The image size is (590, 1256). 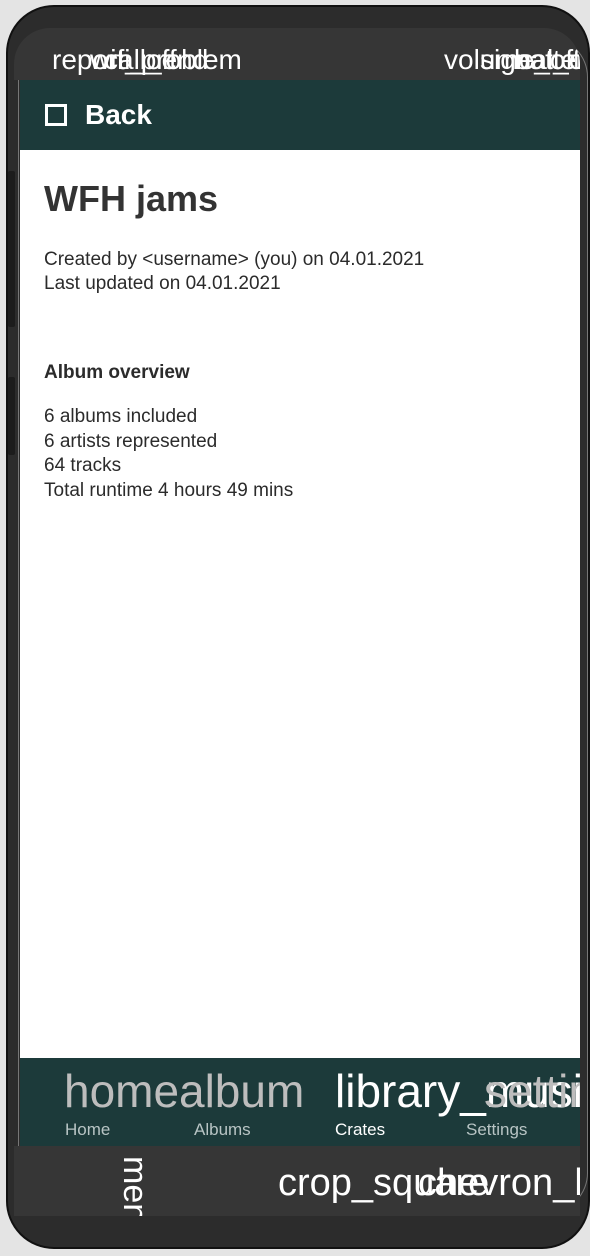 What do you see at coordinates (297, 1181) in the screenshot?
I see `system-navigation-bar: menu crop_square chevron_left` at bounding box center [297, 1181].